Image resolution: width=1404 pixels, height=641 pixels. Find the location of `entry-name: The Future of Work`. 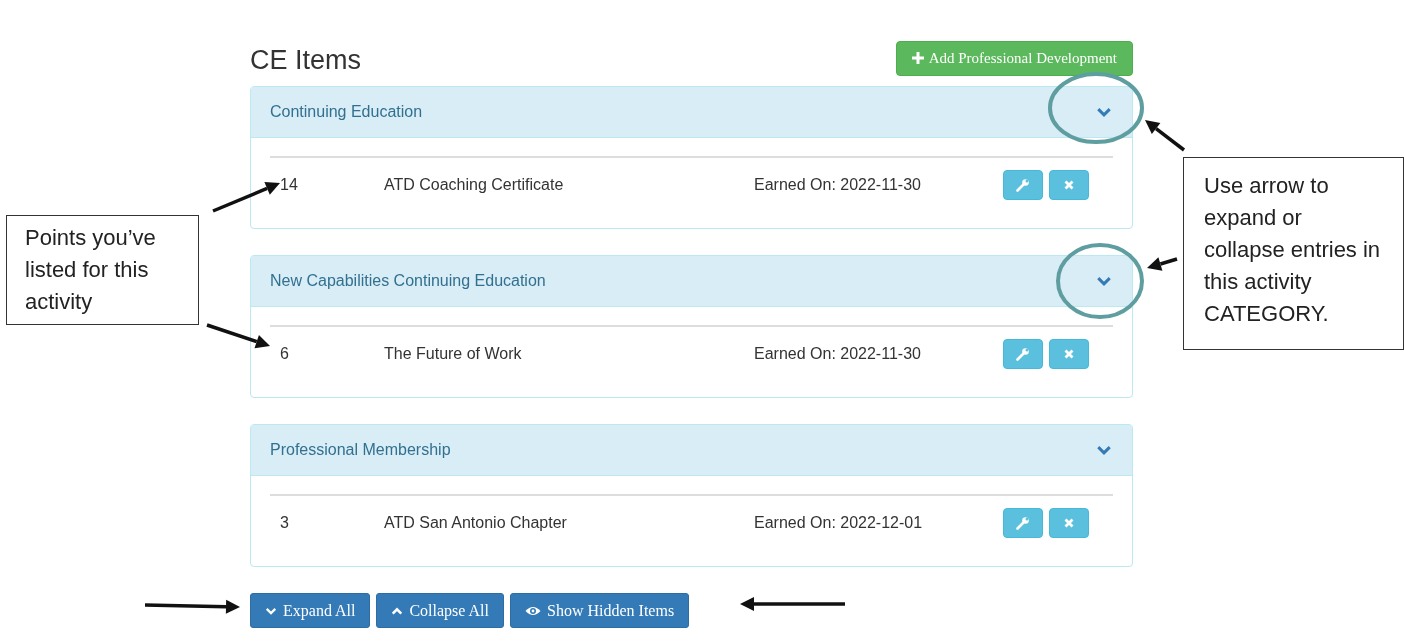

entry-name: The Future of Work is located at coordinates (453, 354).